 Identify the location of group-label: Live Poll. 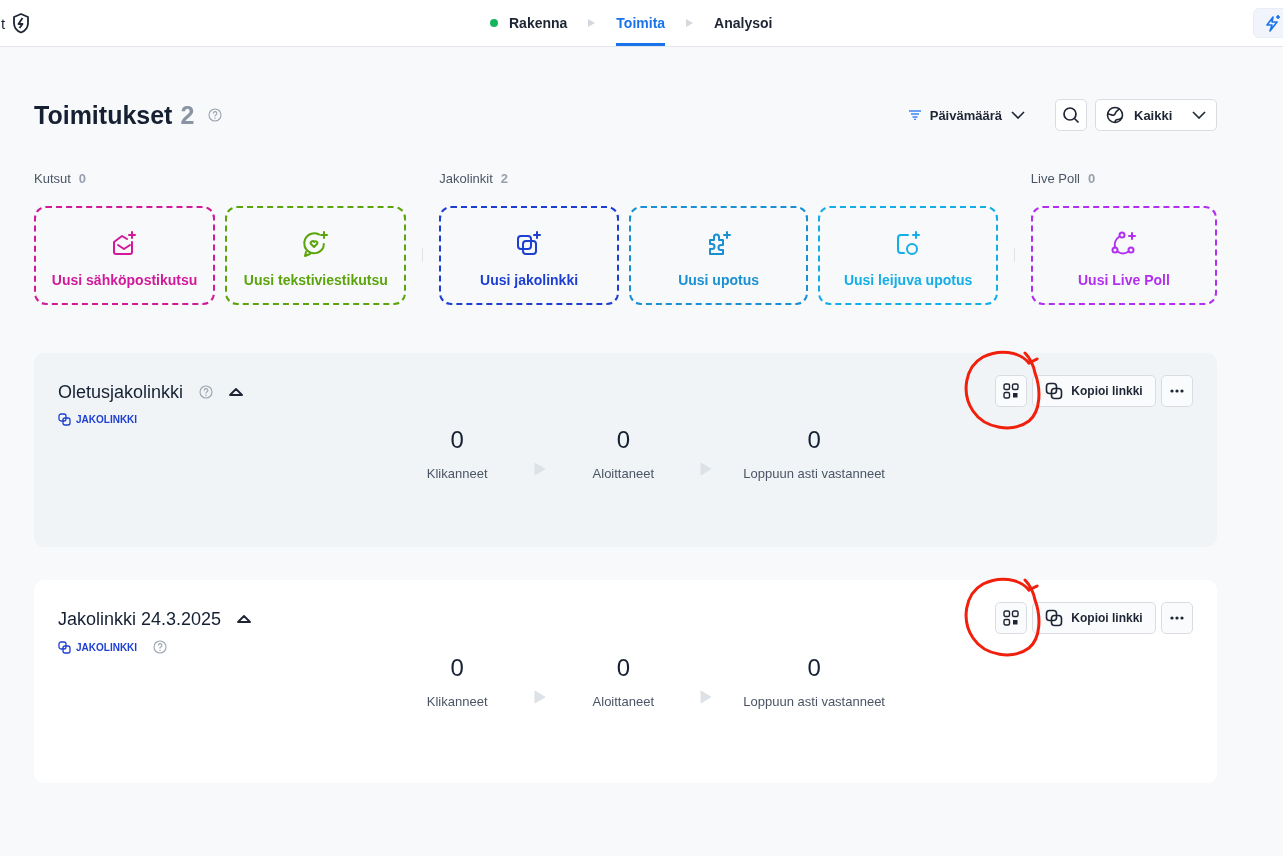
(1055, 178).